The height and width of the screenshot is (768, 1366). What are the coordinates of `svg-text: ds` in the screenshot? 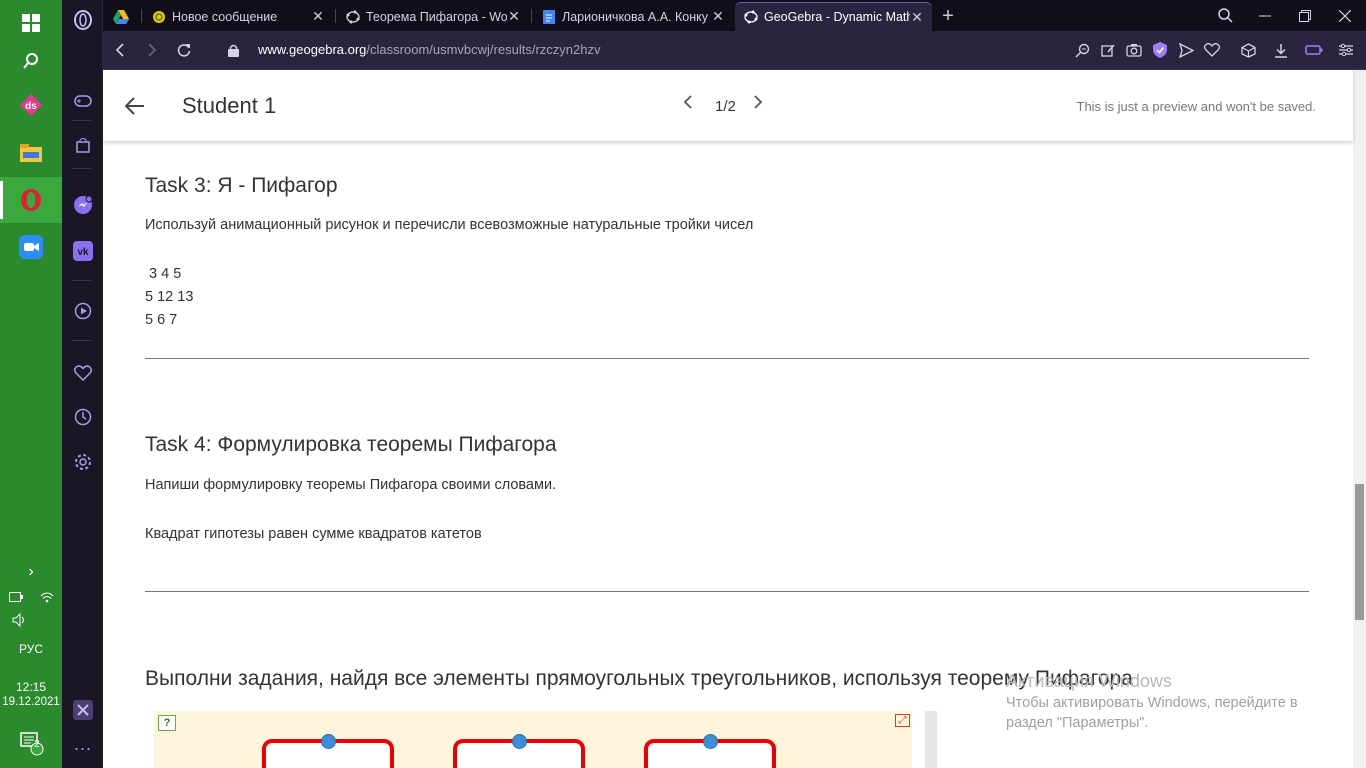 It's located at (31, 106).